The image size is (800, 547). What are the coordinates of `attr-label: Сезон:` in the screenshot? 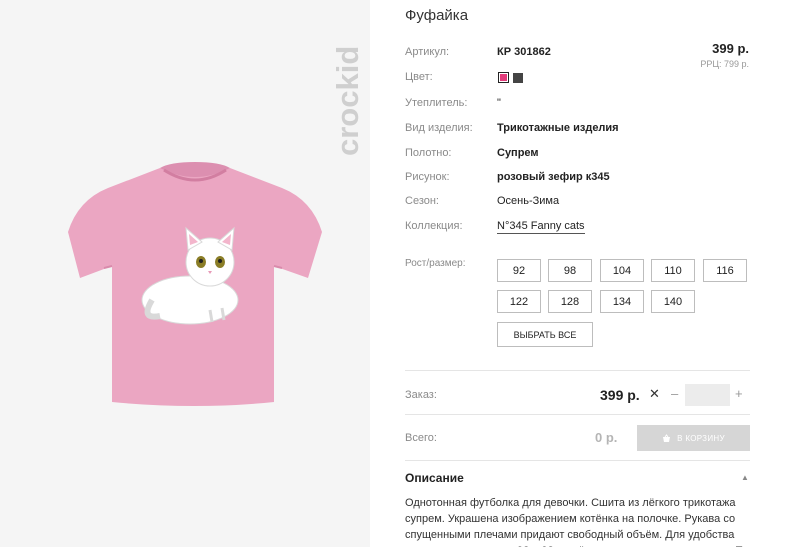 It's located at (422, 201).